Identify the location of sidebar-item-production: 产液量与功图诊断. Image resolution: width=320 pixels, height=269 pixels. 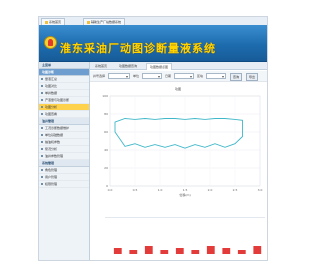
(64, 100).